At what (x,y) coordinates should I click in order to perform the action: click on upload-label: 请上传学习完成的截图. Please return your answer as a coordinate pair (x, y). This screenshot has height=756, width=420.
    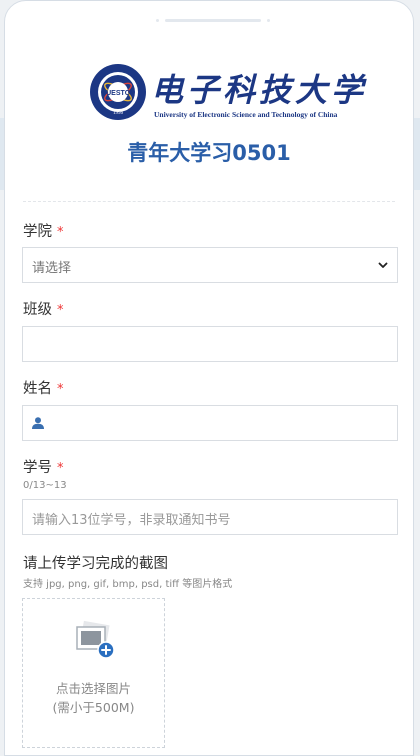
    Looking at the image, I should click on (95, 564).